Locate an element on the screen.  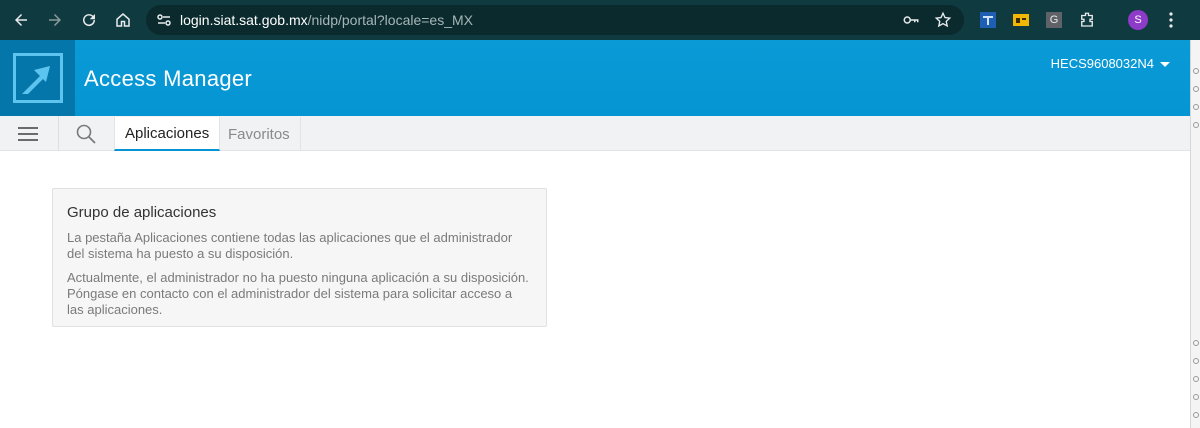
site-settings-icon is located at coordinates (164, 20).